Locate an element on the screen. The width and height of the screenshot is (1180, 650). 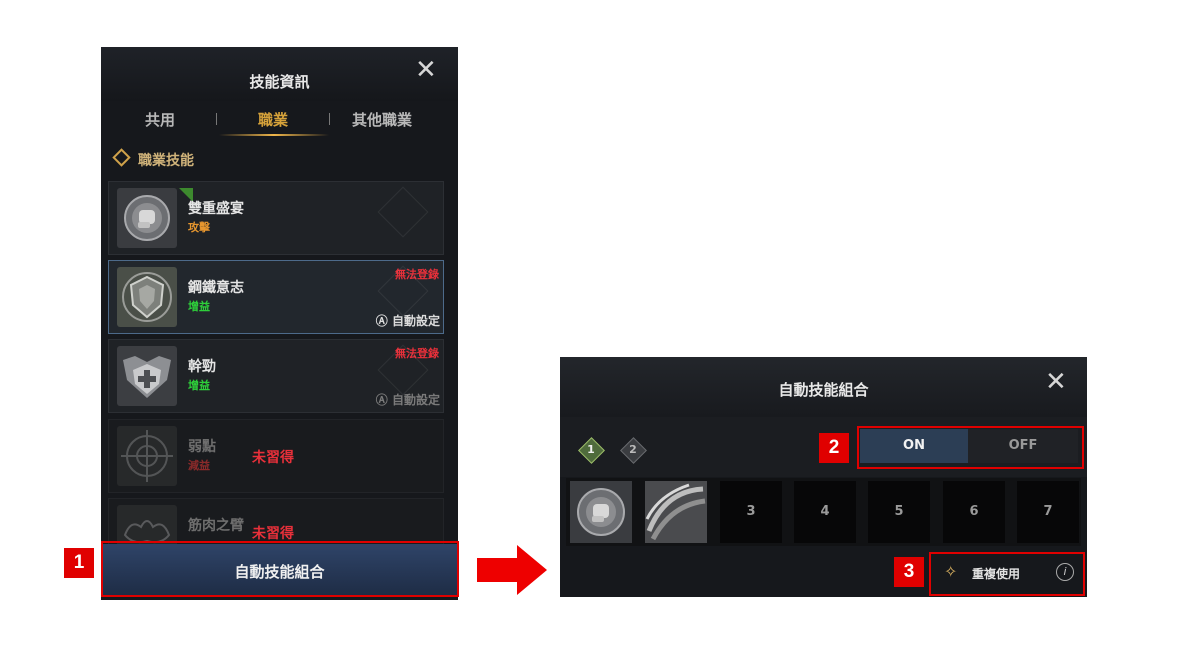
tab-bar: 共用 職業 其他職業 is located at coordinates (279, 120).